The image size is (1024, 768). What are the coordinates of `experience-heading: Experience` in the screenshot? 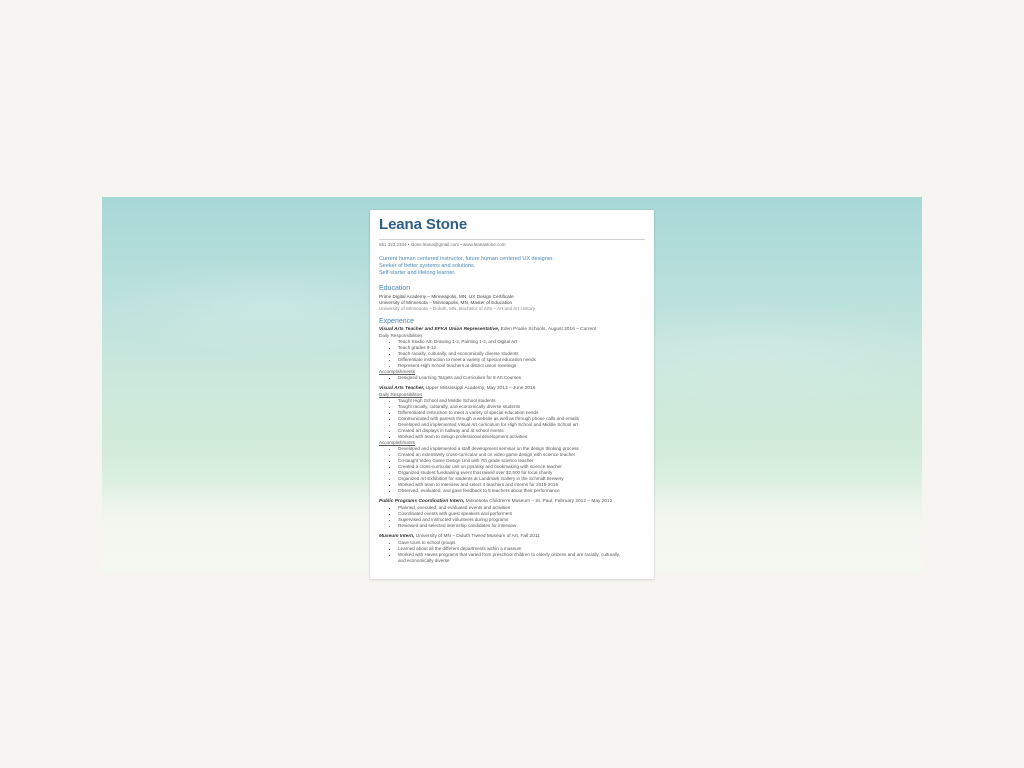 It's located at (397, 322).